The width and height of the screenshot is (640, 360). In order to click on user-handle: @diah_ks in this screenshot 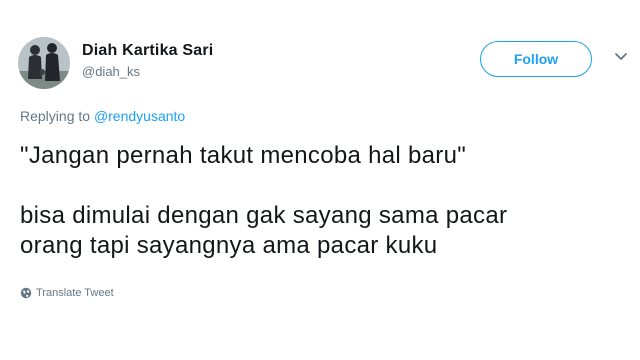, I will do `click(111, 71)`.